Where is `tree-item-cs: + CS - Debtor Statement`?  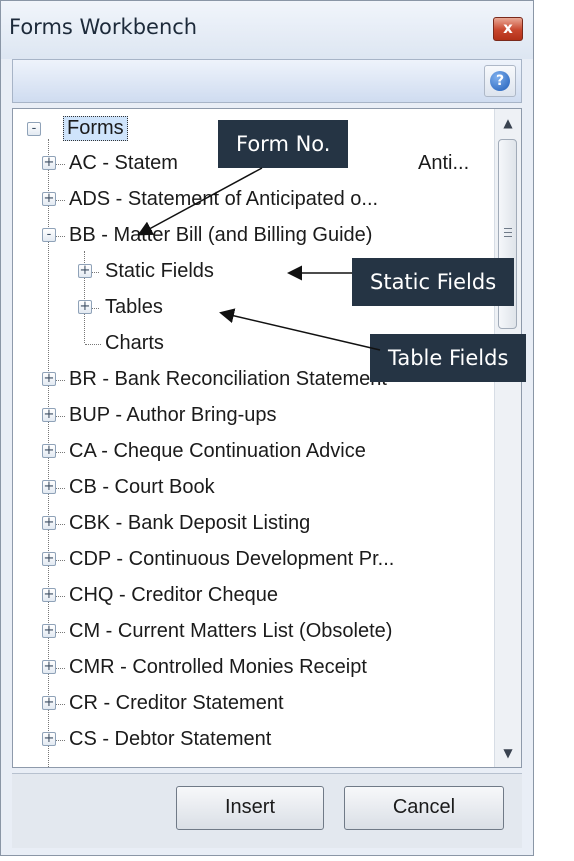 tree-item-cs: + CS - Debtor Statement is located at coordinates (253, 740).